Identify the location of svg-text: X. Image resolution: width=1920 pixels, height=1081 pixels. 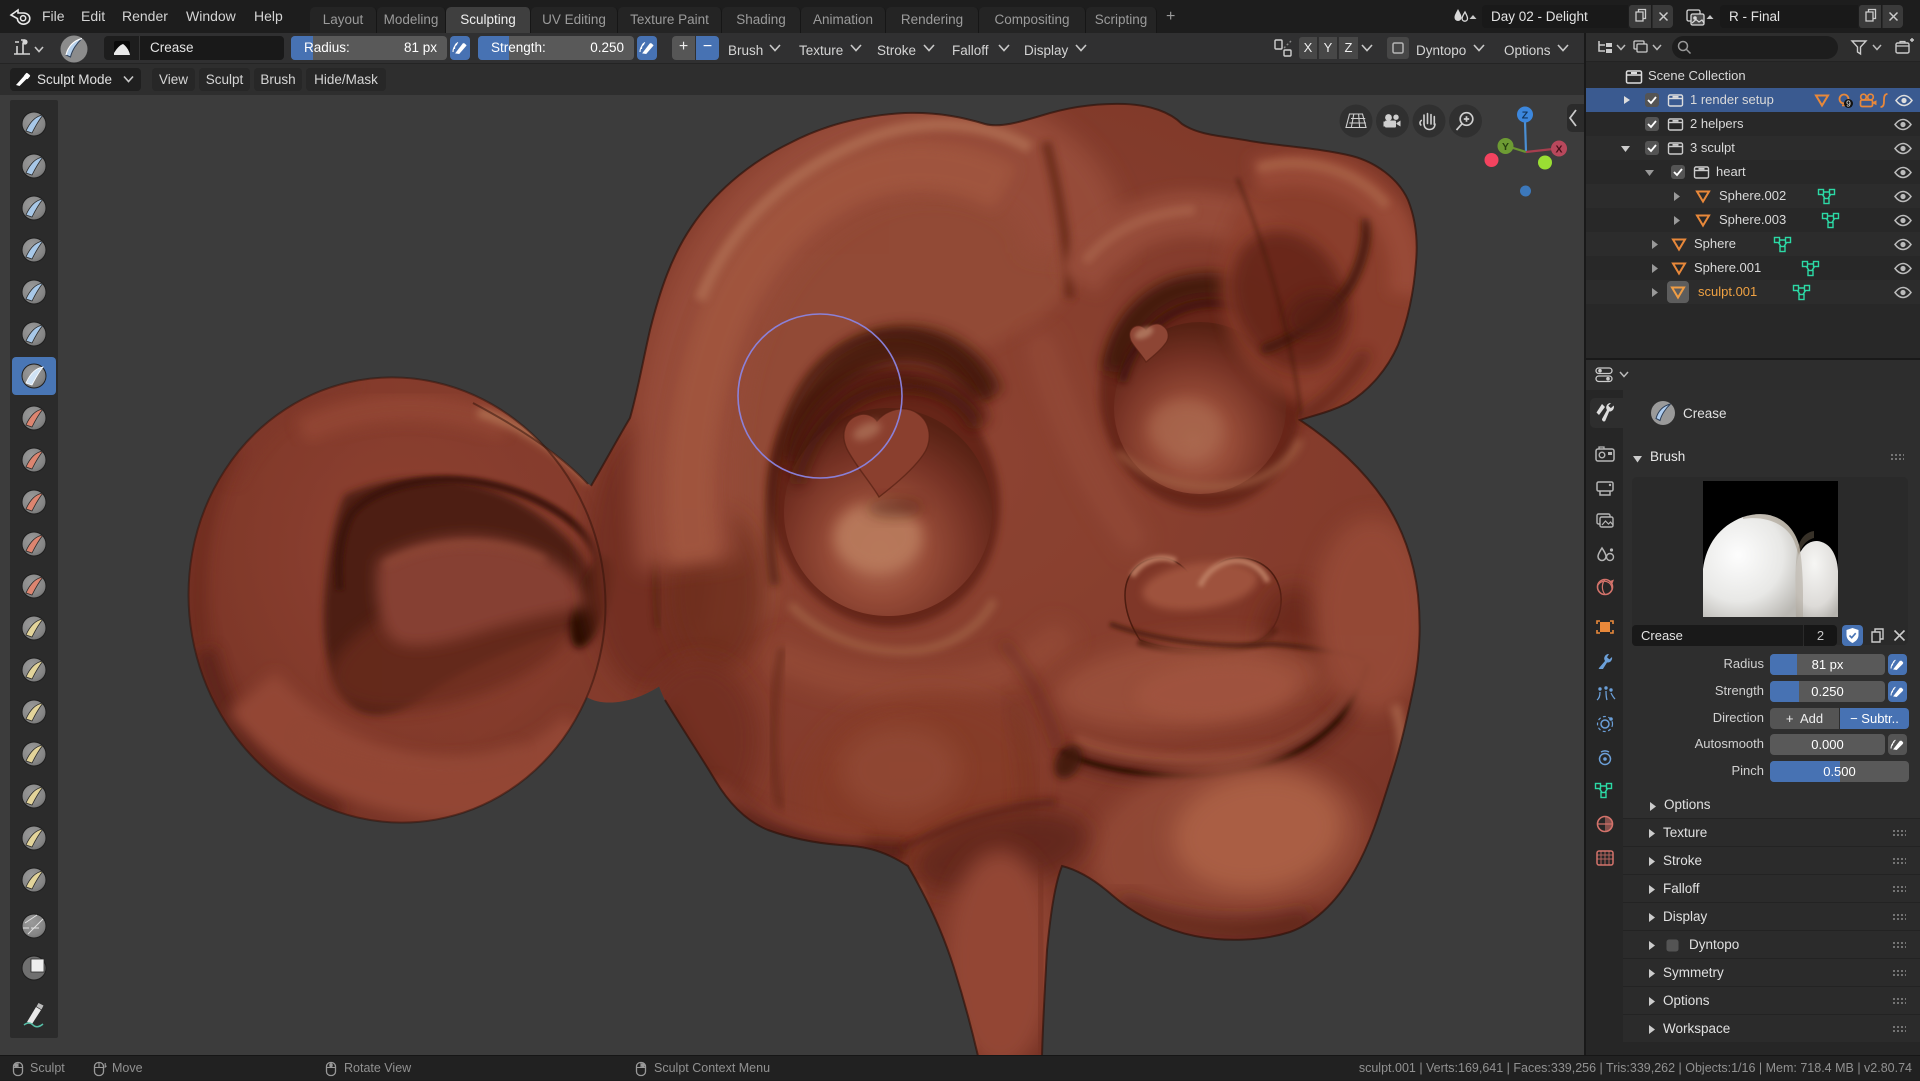
(1558, 150).